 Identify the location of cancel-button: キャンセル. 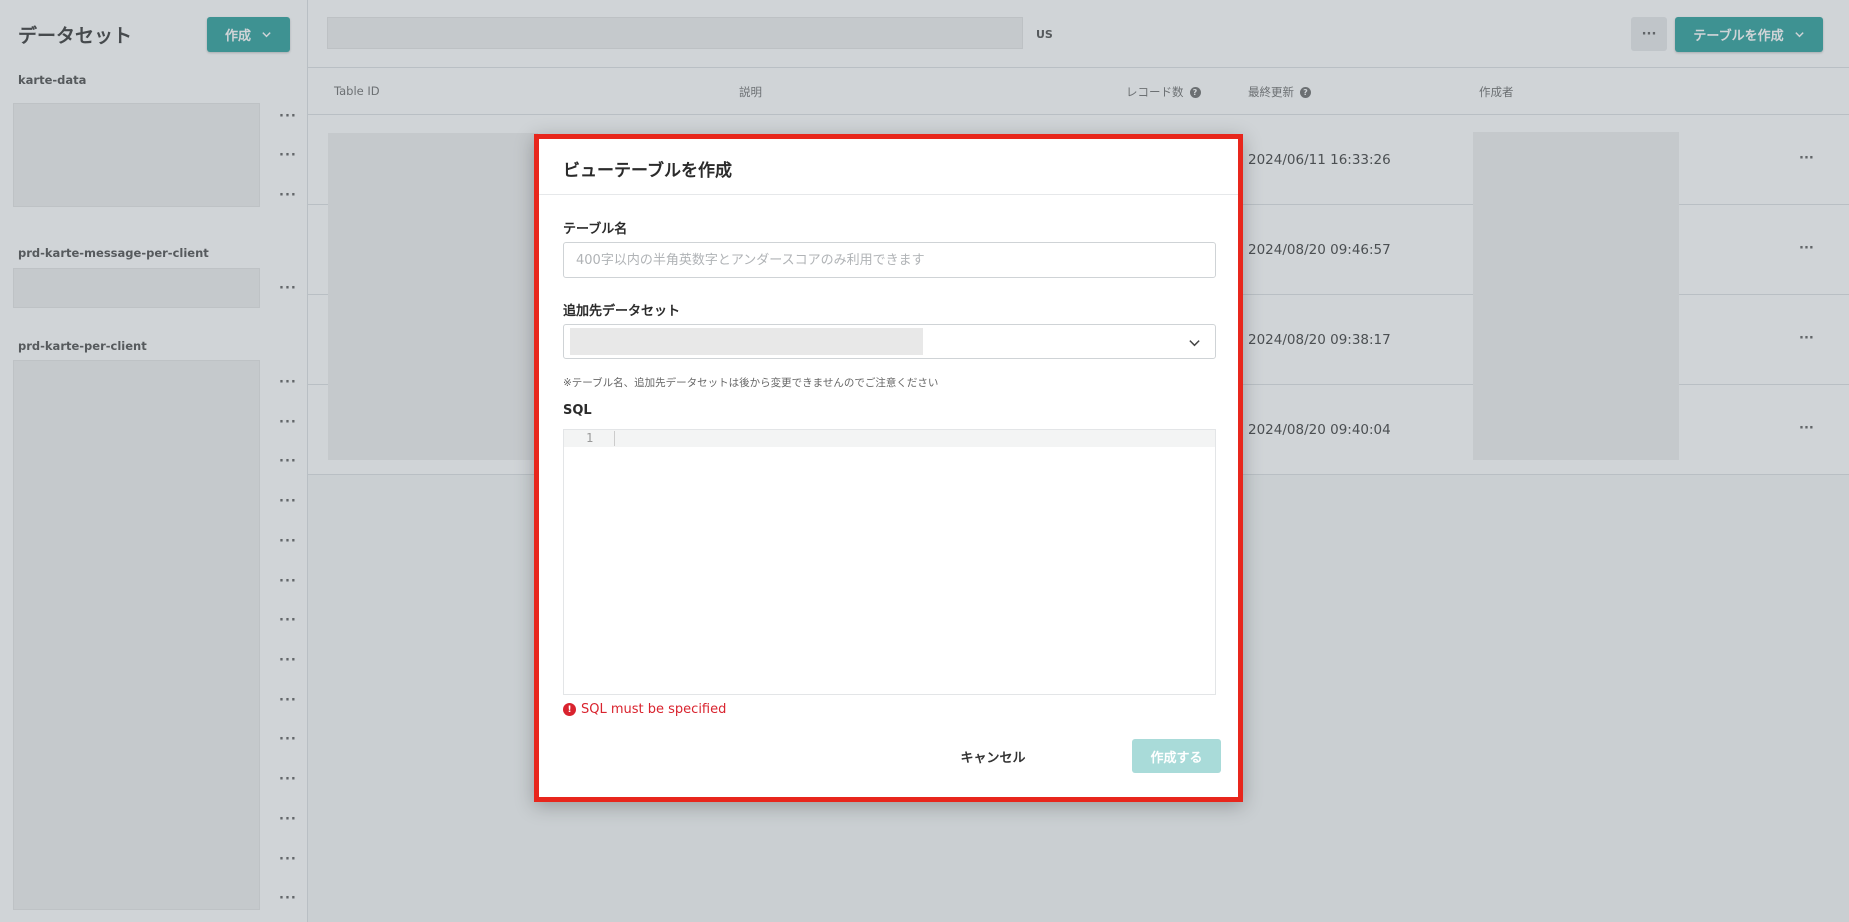
(993, 756).